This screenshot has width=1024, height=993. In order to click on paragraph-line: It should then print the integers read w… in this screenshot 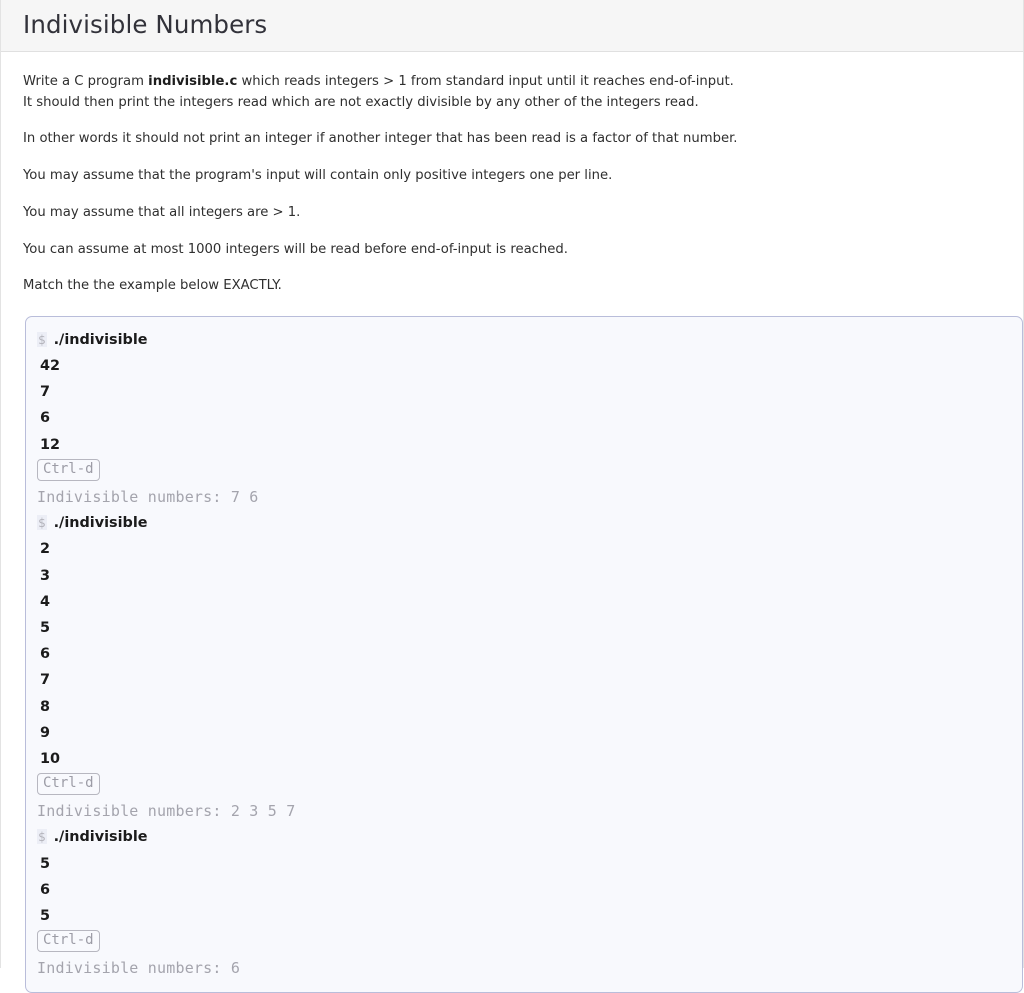, I will do `click(361, 102)`.